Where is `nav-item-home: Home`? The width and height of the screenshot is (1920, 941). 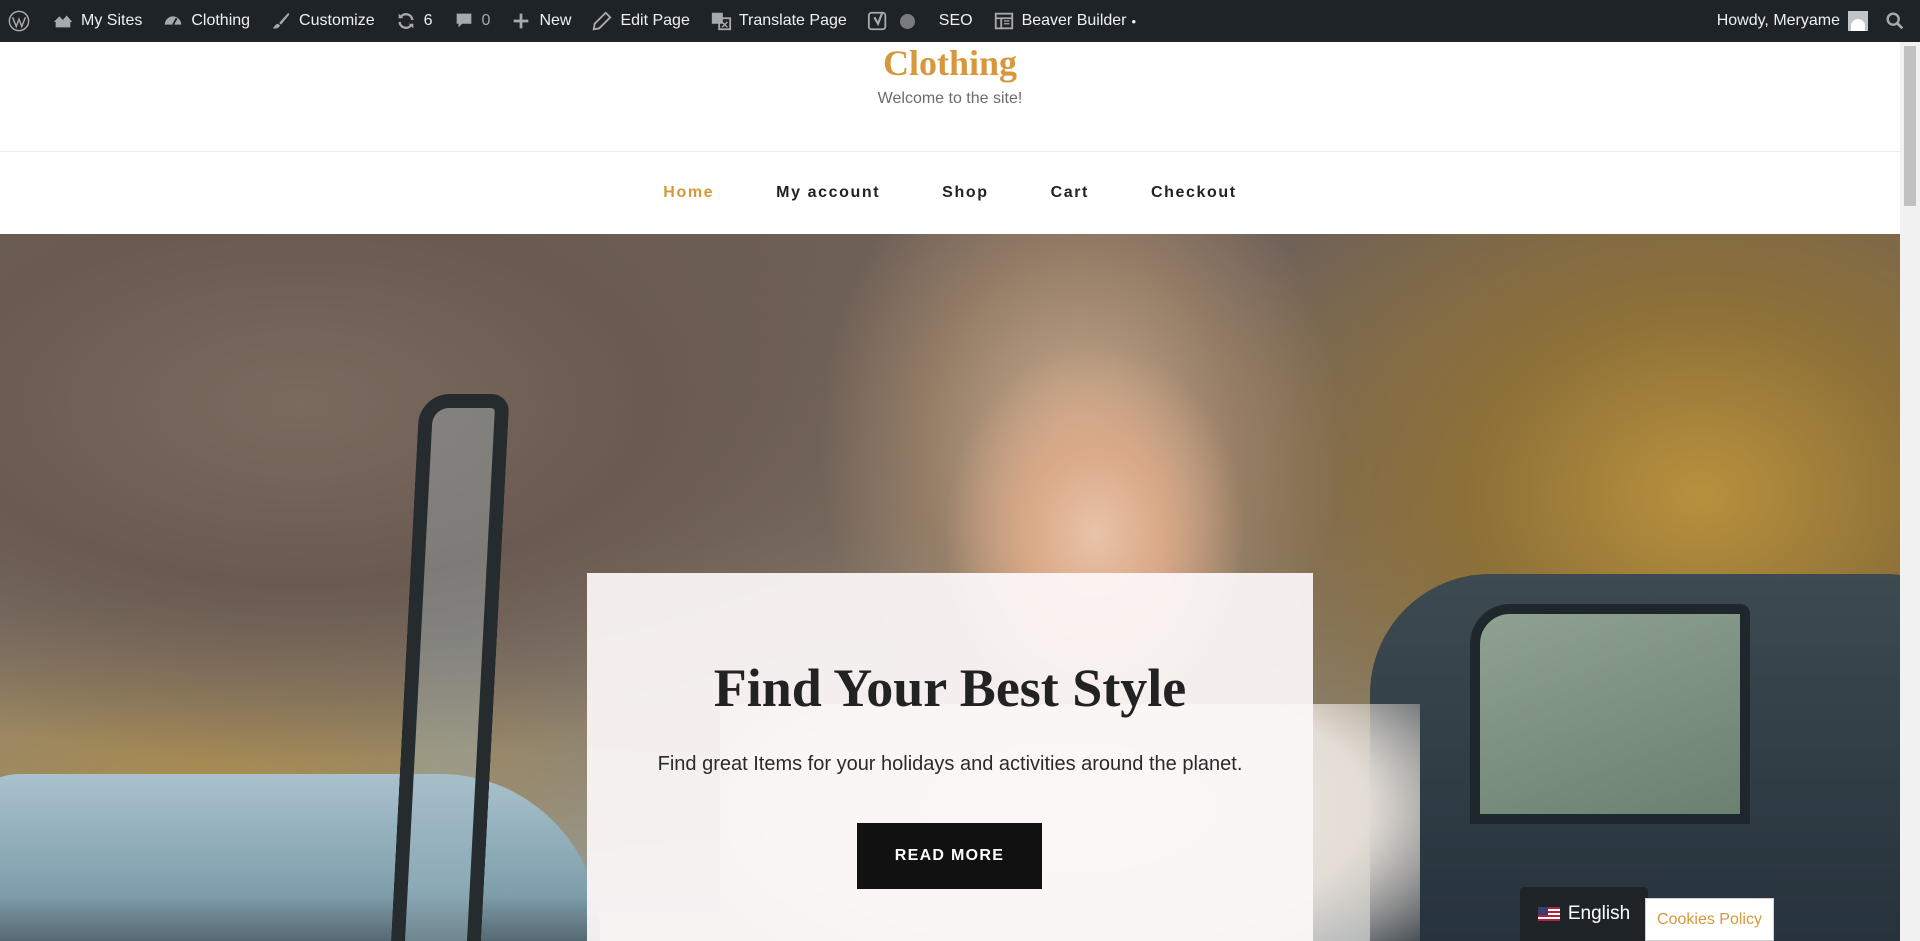 nav-item-home: Home is located at coordinates (688, 193).